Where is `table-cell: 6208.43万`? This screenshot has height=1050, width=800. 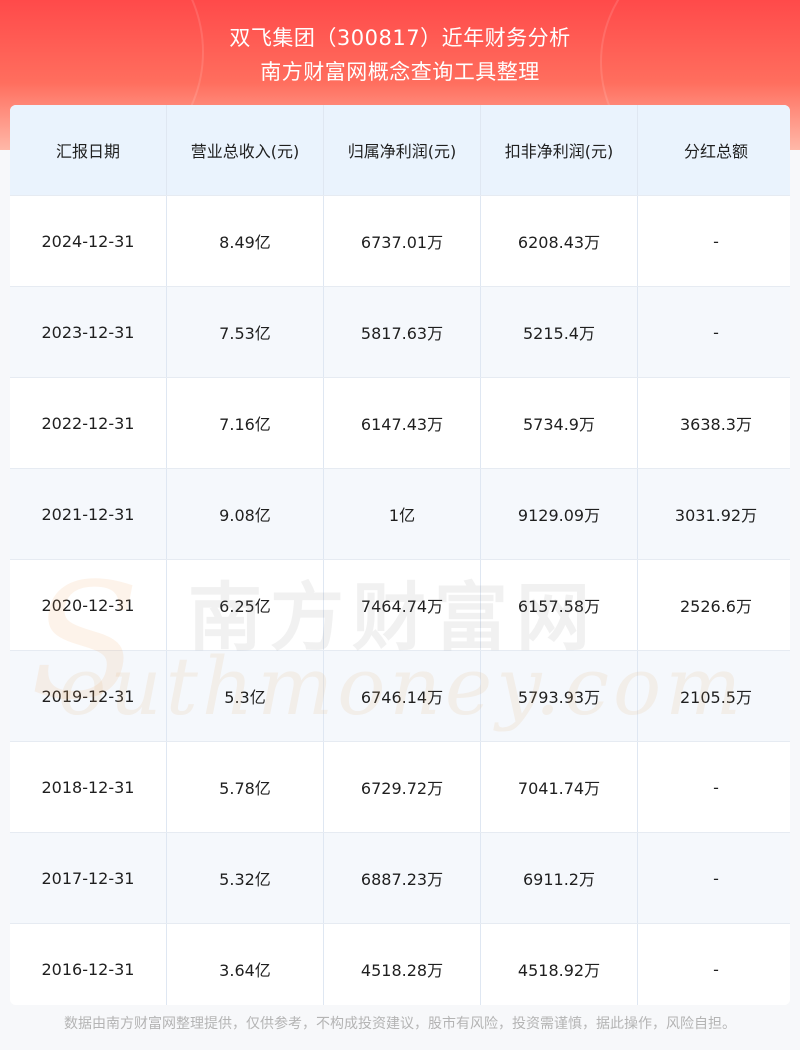 table-cell: 6208.43万 is located at coordinates (559, 241).